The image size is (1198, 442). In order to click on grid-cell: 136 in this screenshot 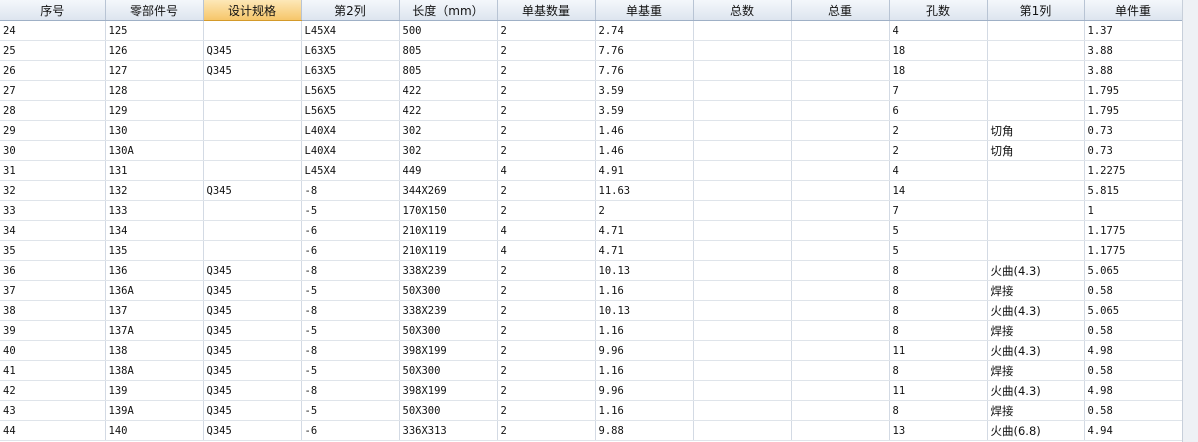, I will do `click(154, 270)`.